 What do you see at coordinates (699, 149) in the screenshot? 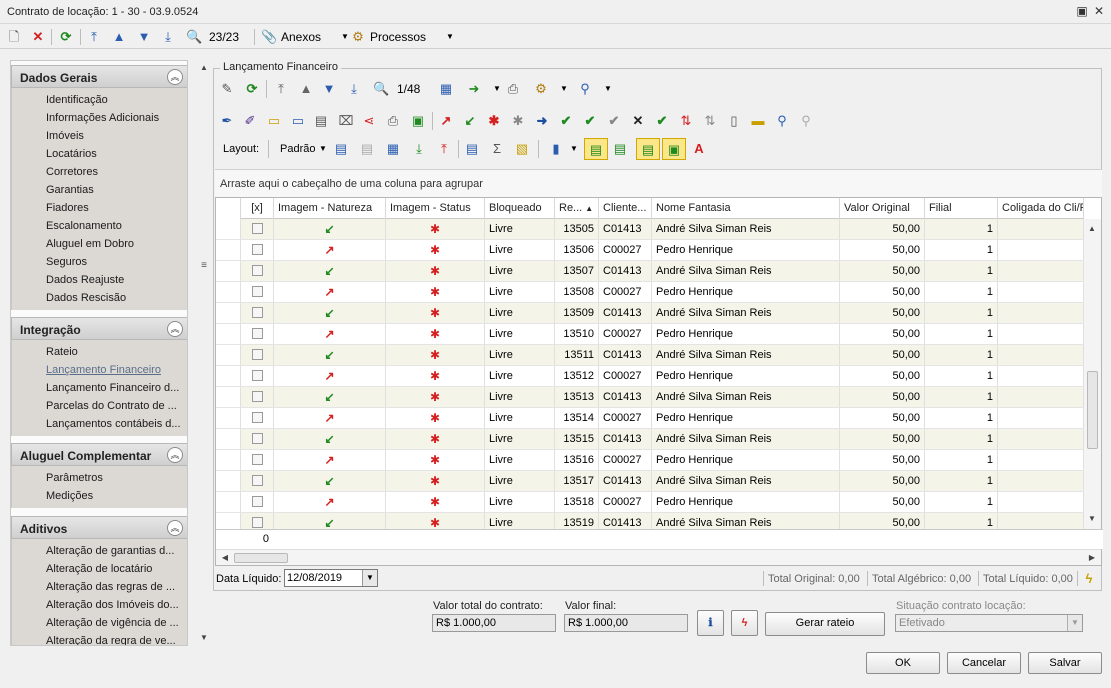
I see `font-icon: A` at bounding box center [699, 149].